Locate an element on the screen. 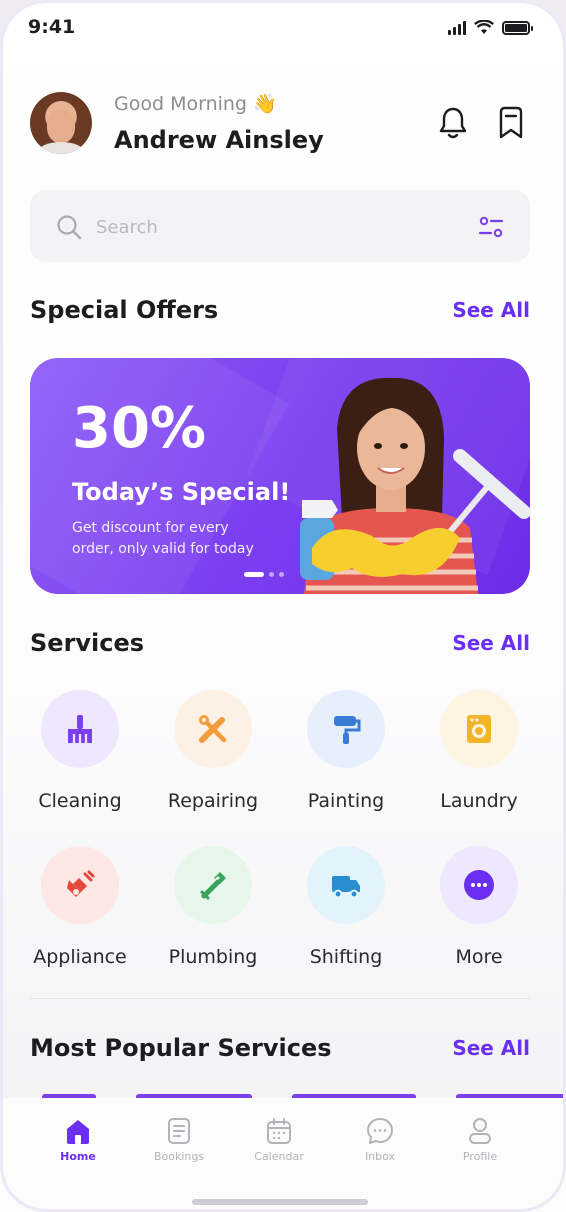  inbox-icon is located at coordinates (380, 1131).